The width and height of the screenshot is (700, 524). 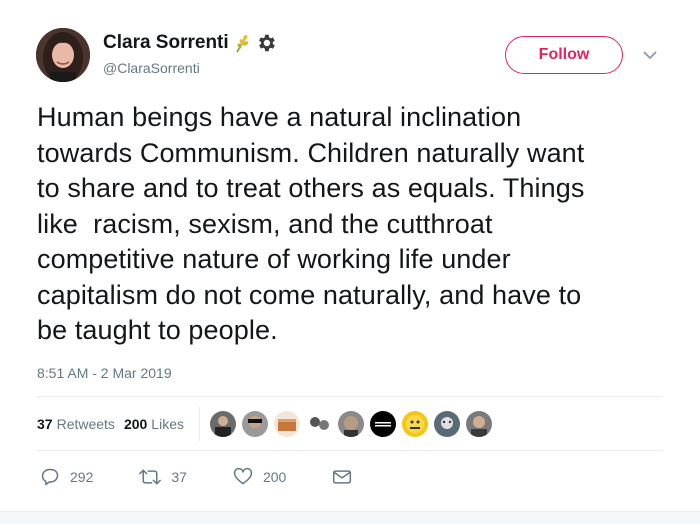 I want to click on stats-separator, so click(x=199, y=424).